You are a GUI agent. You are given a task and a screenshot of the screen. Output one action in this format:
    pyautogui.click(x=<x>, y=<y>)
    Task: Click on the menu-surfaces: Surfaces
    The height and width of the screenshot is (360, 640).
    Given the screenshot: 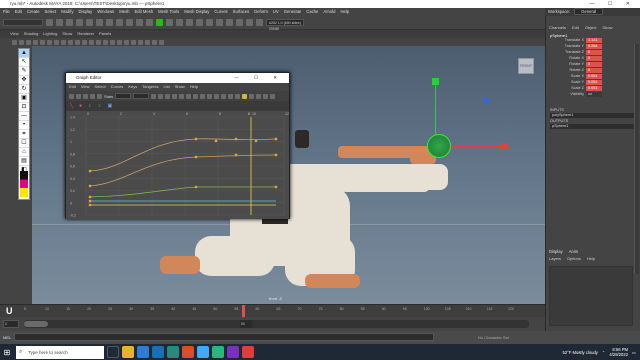 What is the action you would take?
    pyautogui.click(x=241, y=12)
    